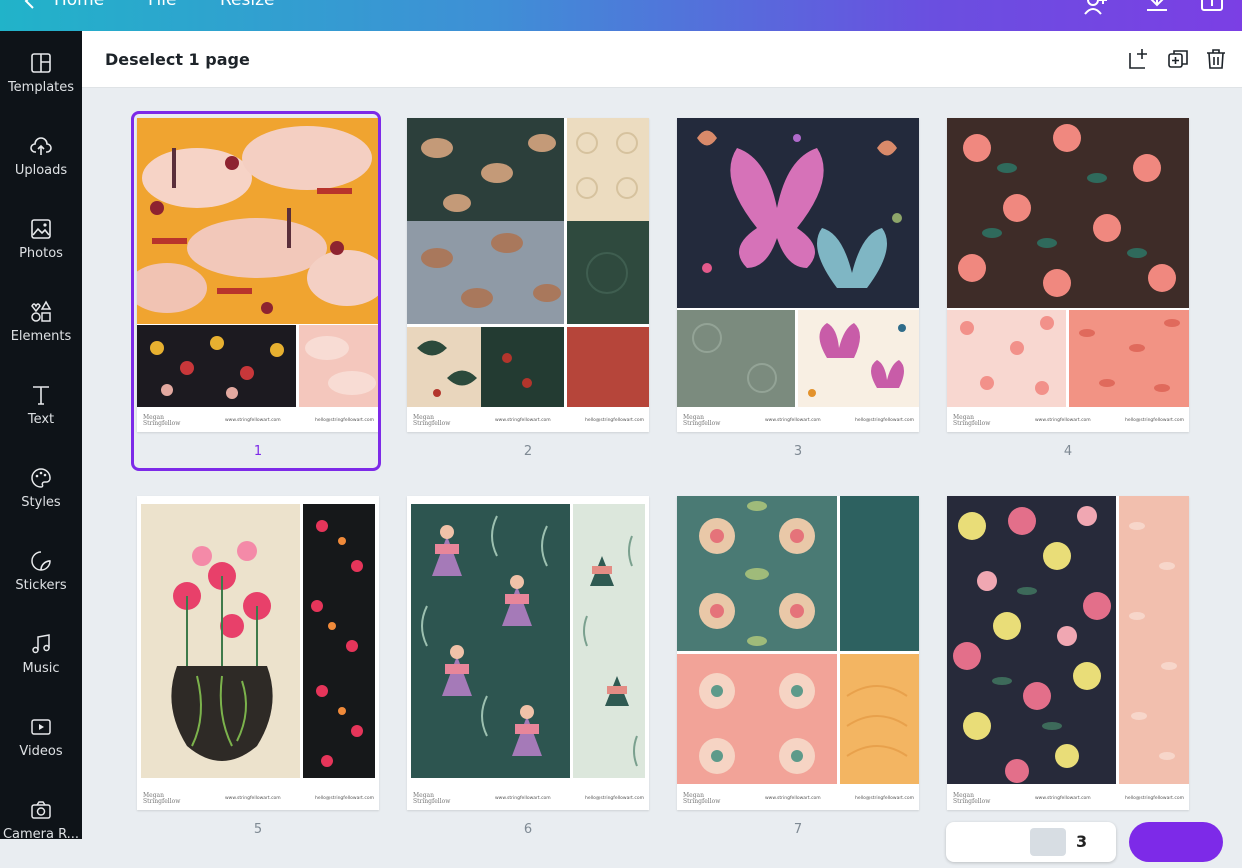 This screenshot has width=1242, height=868. I want to click on duplicate-page-icon, so click(1178, 59).